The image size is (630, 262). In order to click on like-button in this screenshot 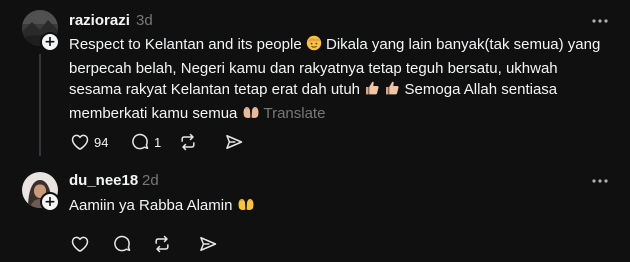, I will do `click(80, 244)`.